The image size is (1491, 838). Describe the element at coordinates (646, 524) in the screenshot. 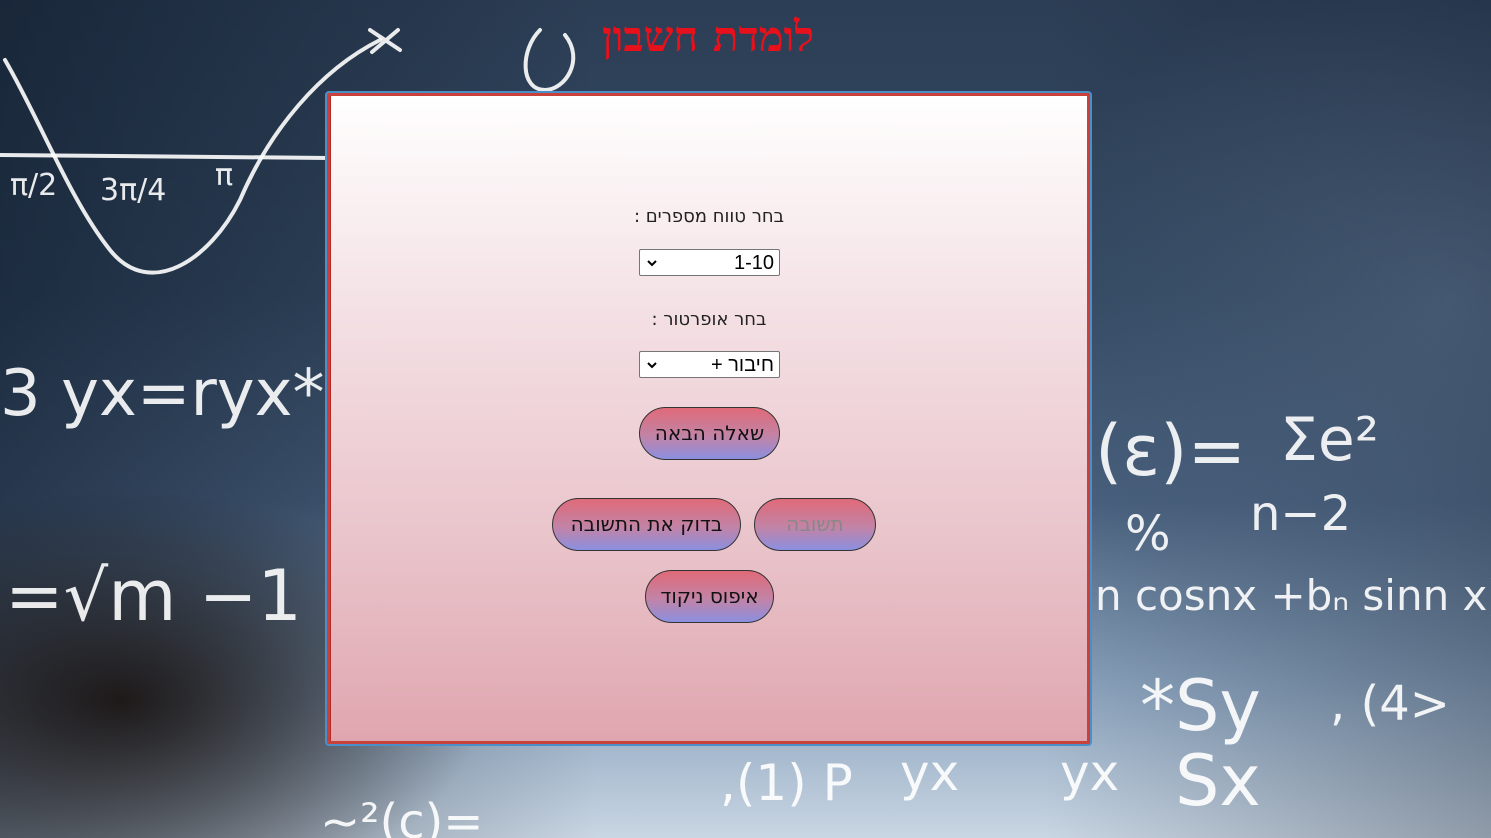

I see `check-answer-button: בדוק את התשובה` at that location.